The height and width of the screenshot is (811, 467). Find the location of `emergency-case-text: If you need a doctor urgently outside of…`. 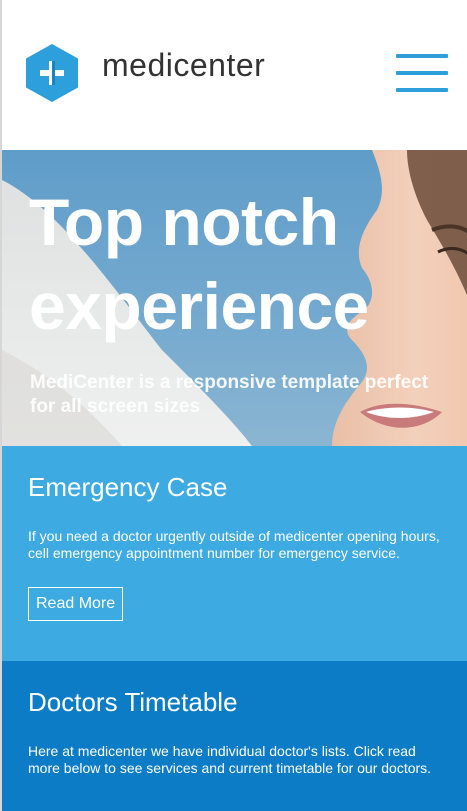

emergency-case-text: If you need a doctor urgently outside of… is located at coordinates (234, 544).